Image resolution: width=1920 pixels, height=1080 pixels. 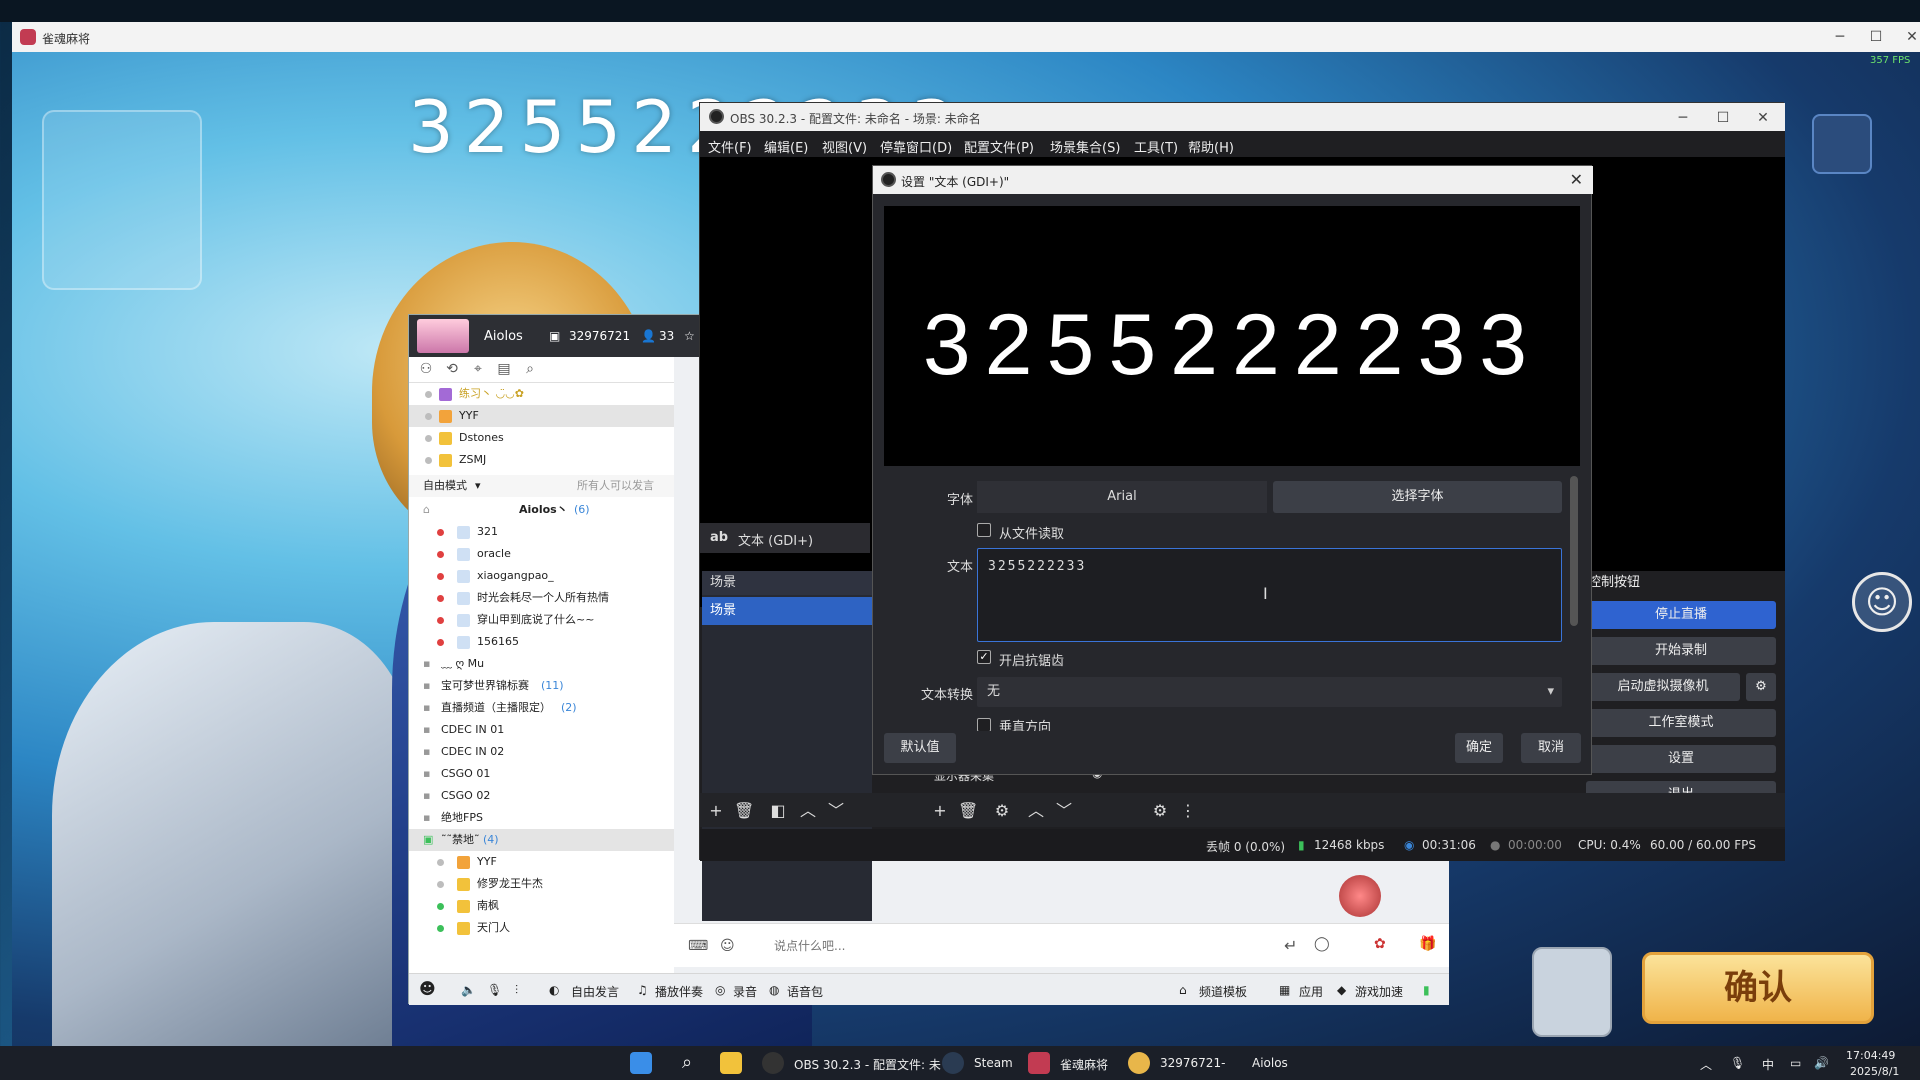 What do you see at coordinates (541, 818) in the screenshot?
I see `channel-row: ▪ 绝地FPS` at bounding box center [541, 818].